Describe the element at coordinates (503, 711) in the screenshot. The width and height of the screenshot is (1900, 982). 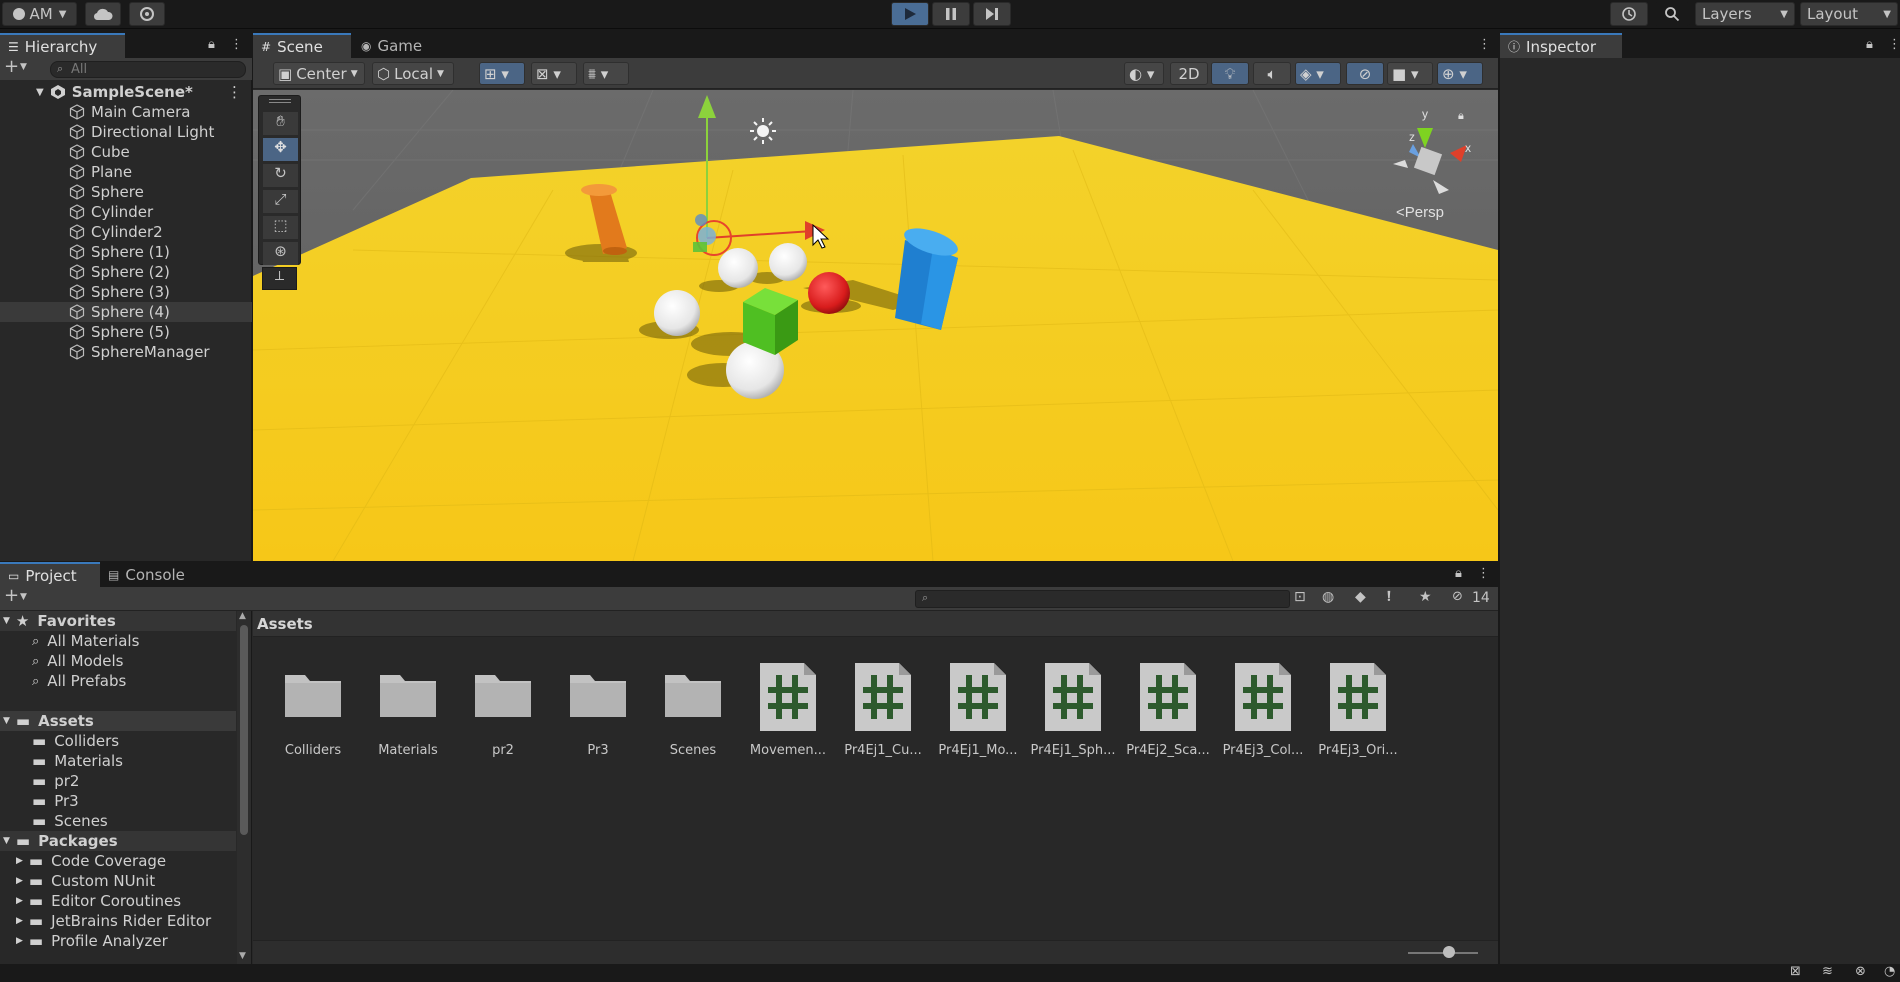
I see `asset-folder: pr2` at that location.